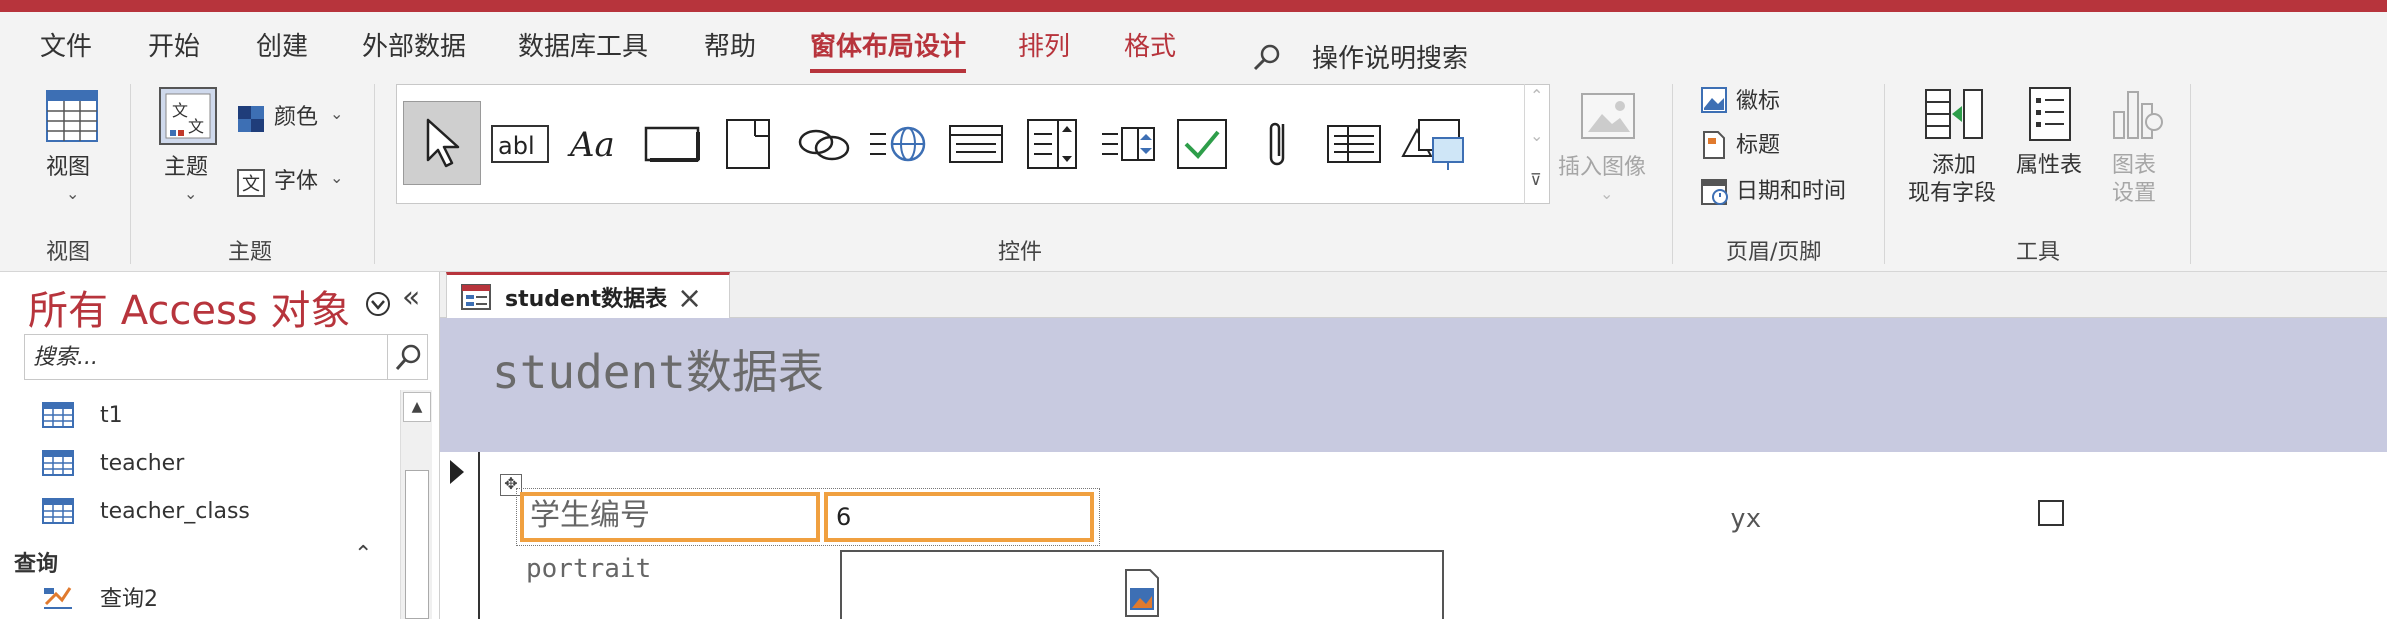  What do you see at coordinates (1052, 144) in the screenshot?
I see `option-group-icon` at bounding box center [1052, 144].